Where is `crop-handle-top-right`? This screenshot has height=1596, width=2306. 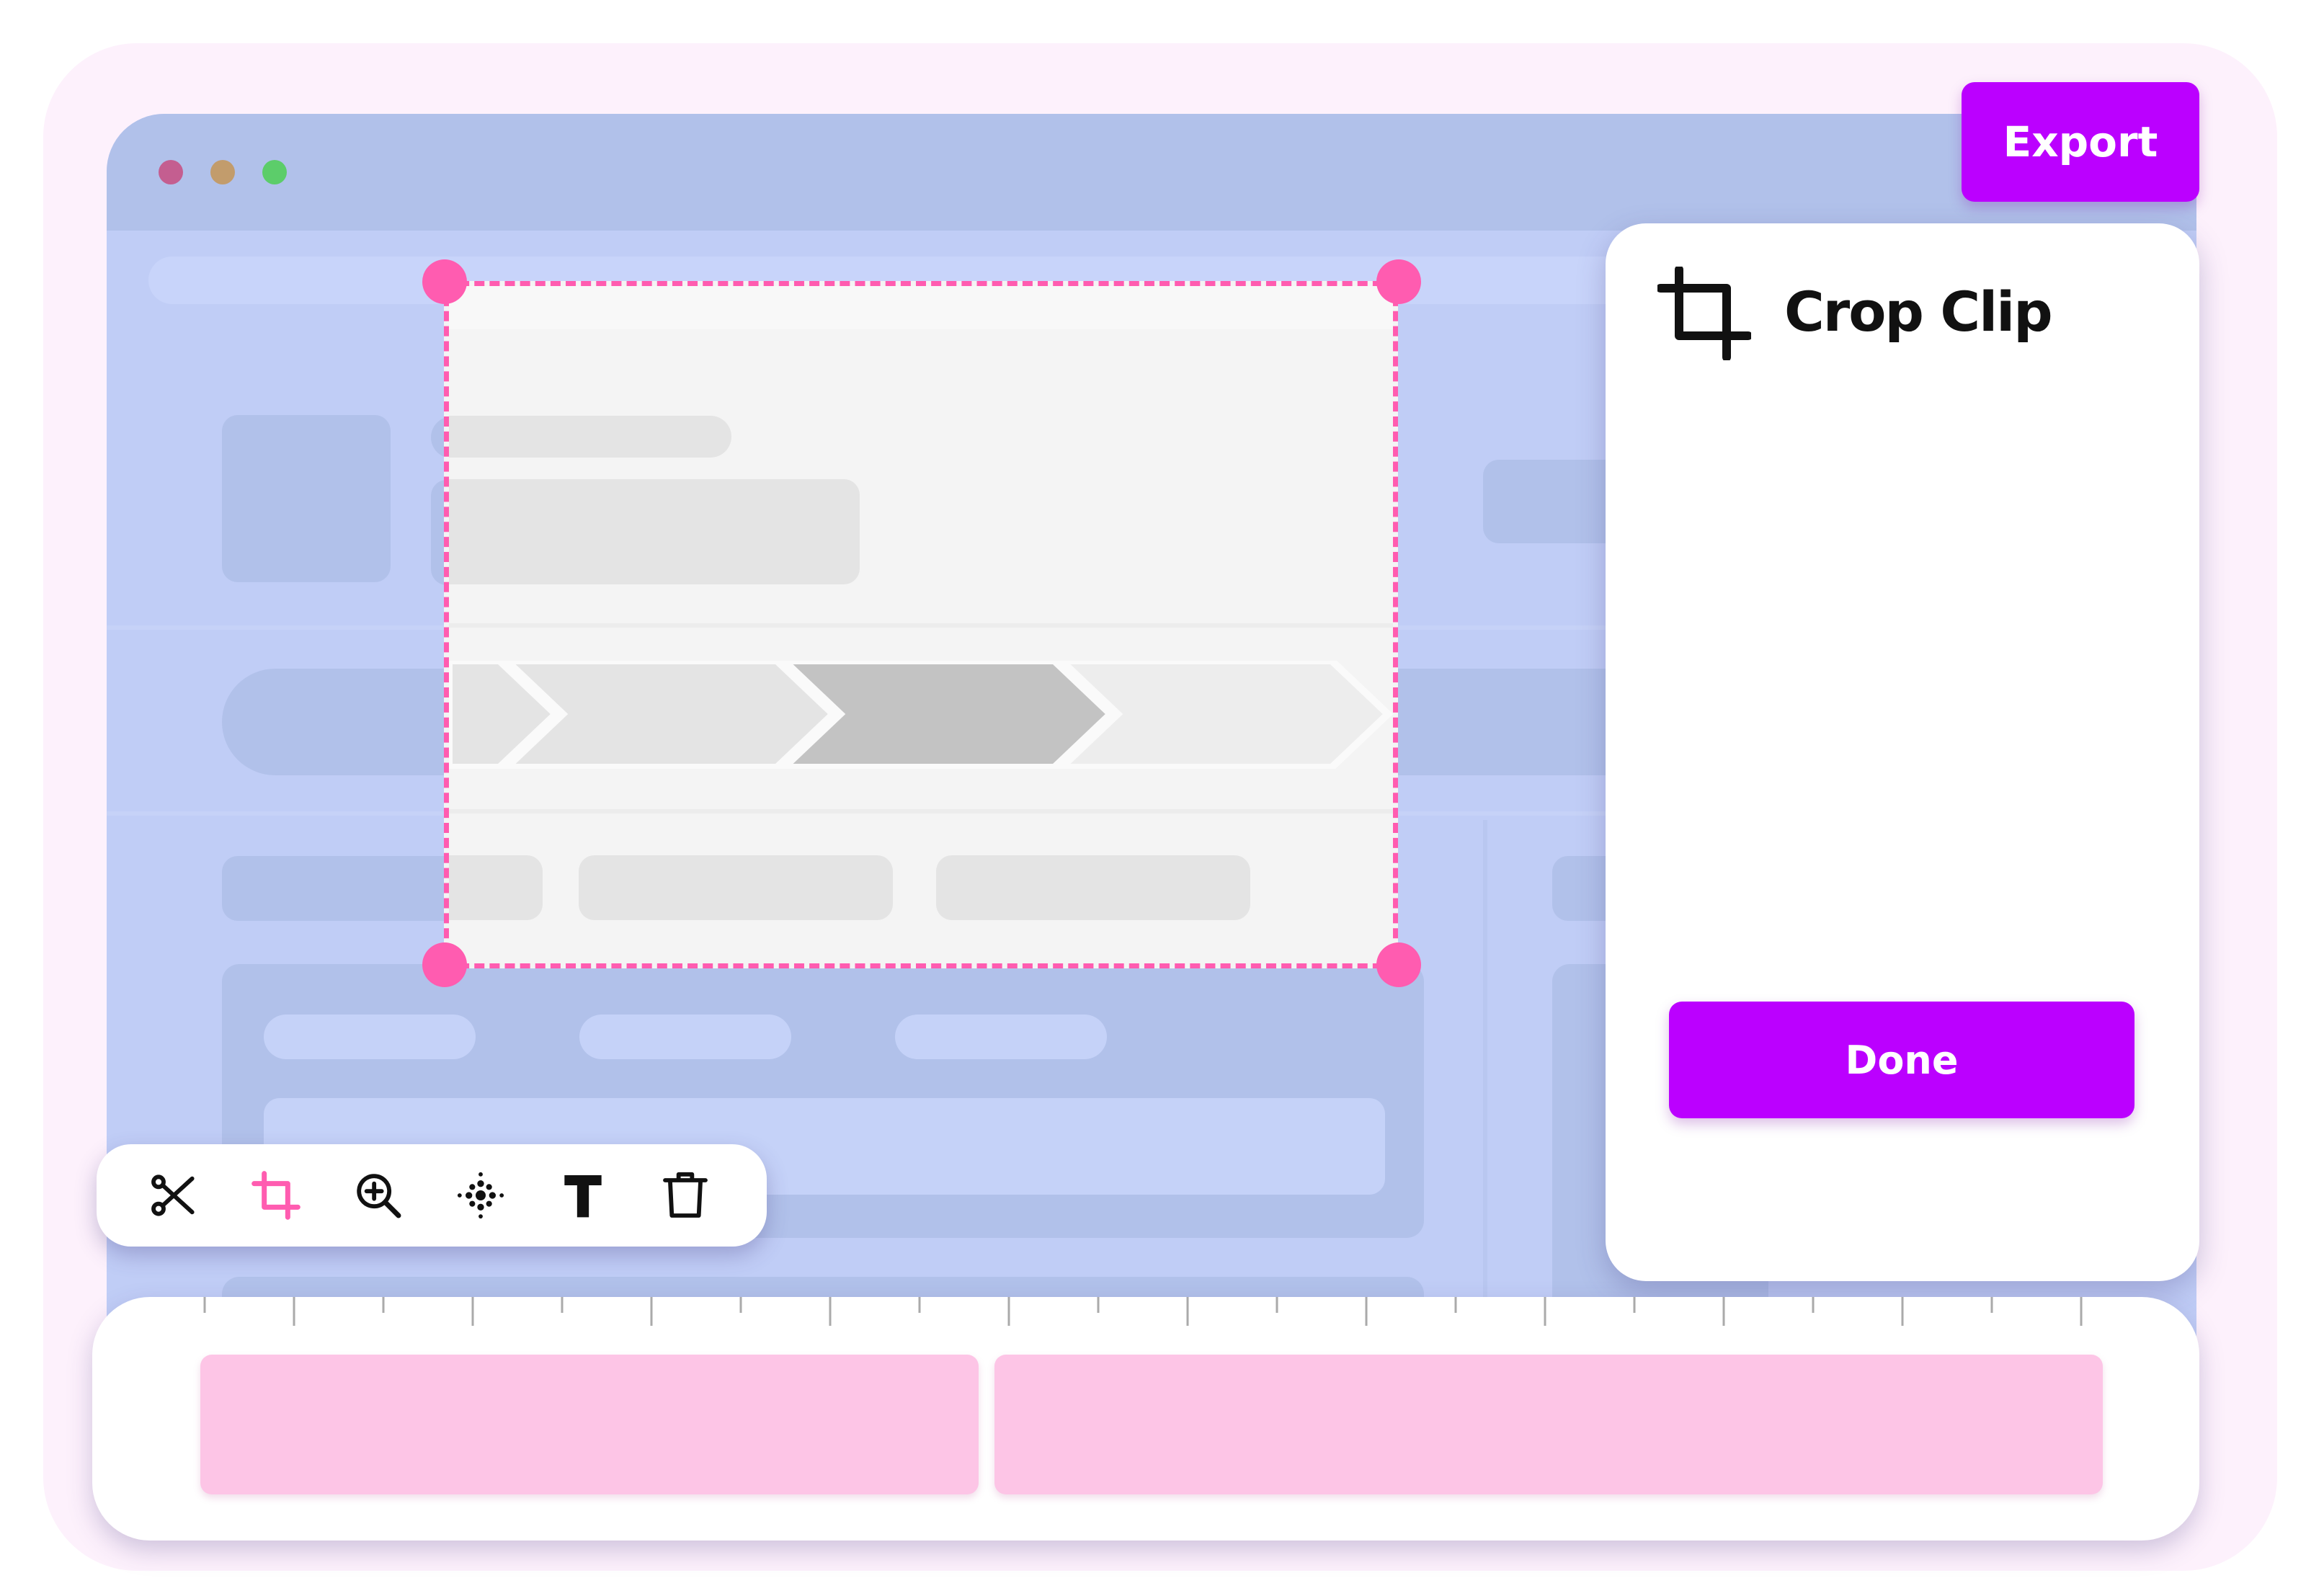
crop-handle-top-right is located at coordinates (1398, 281).